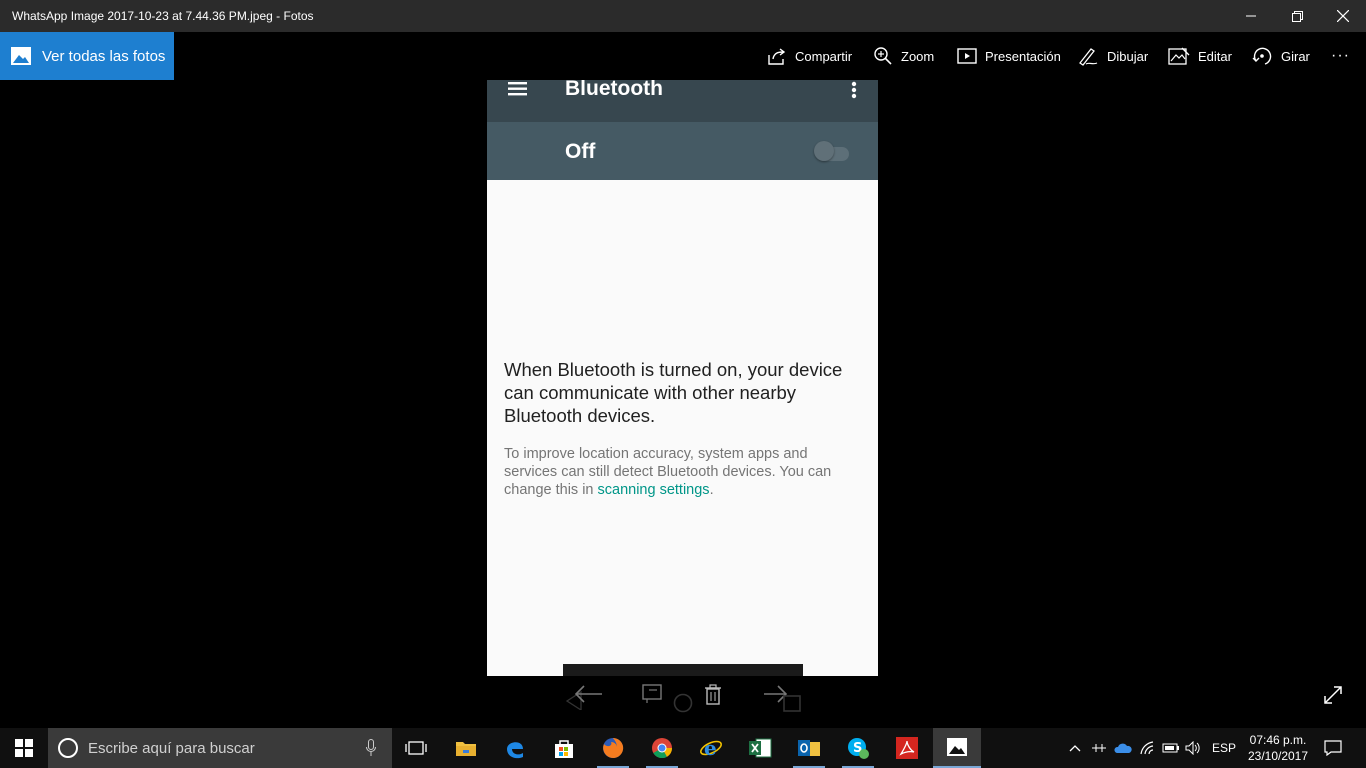  I want to click on taskbar-search-box: Escribe aquí para buscar, so click(220, 748).